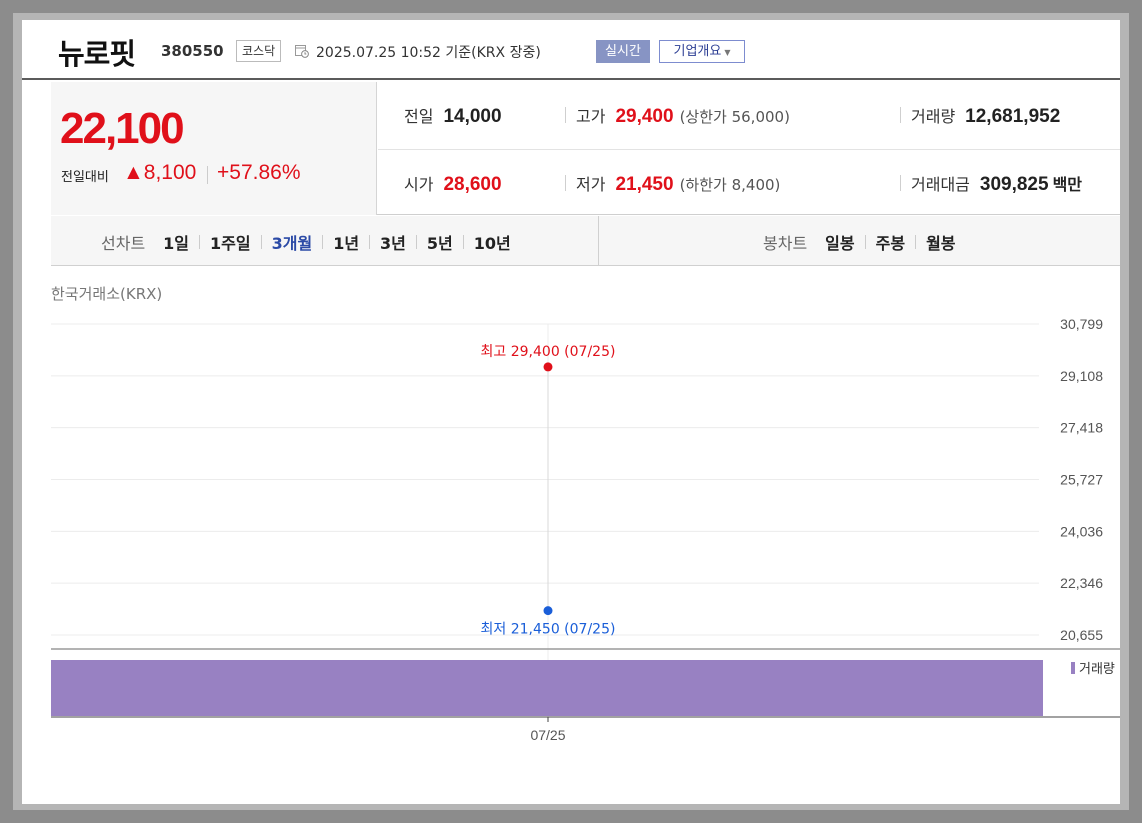 Image resolution: width=1142 pixels, height=823 pixels. I want to click on y-tick-label: 27,418, so click(1081, 428).